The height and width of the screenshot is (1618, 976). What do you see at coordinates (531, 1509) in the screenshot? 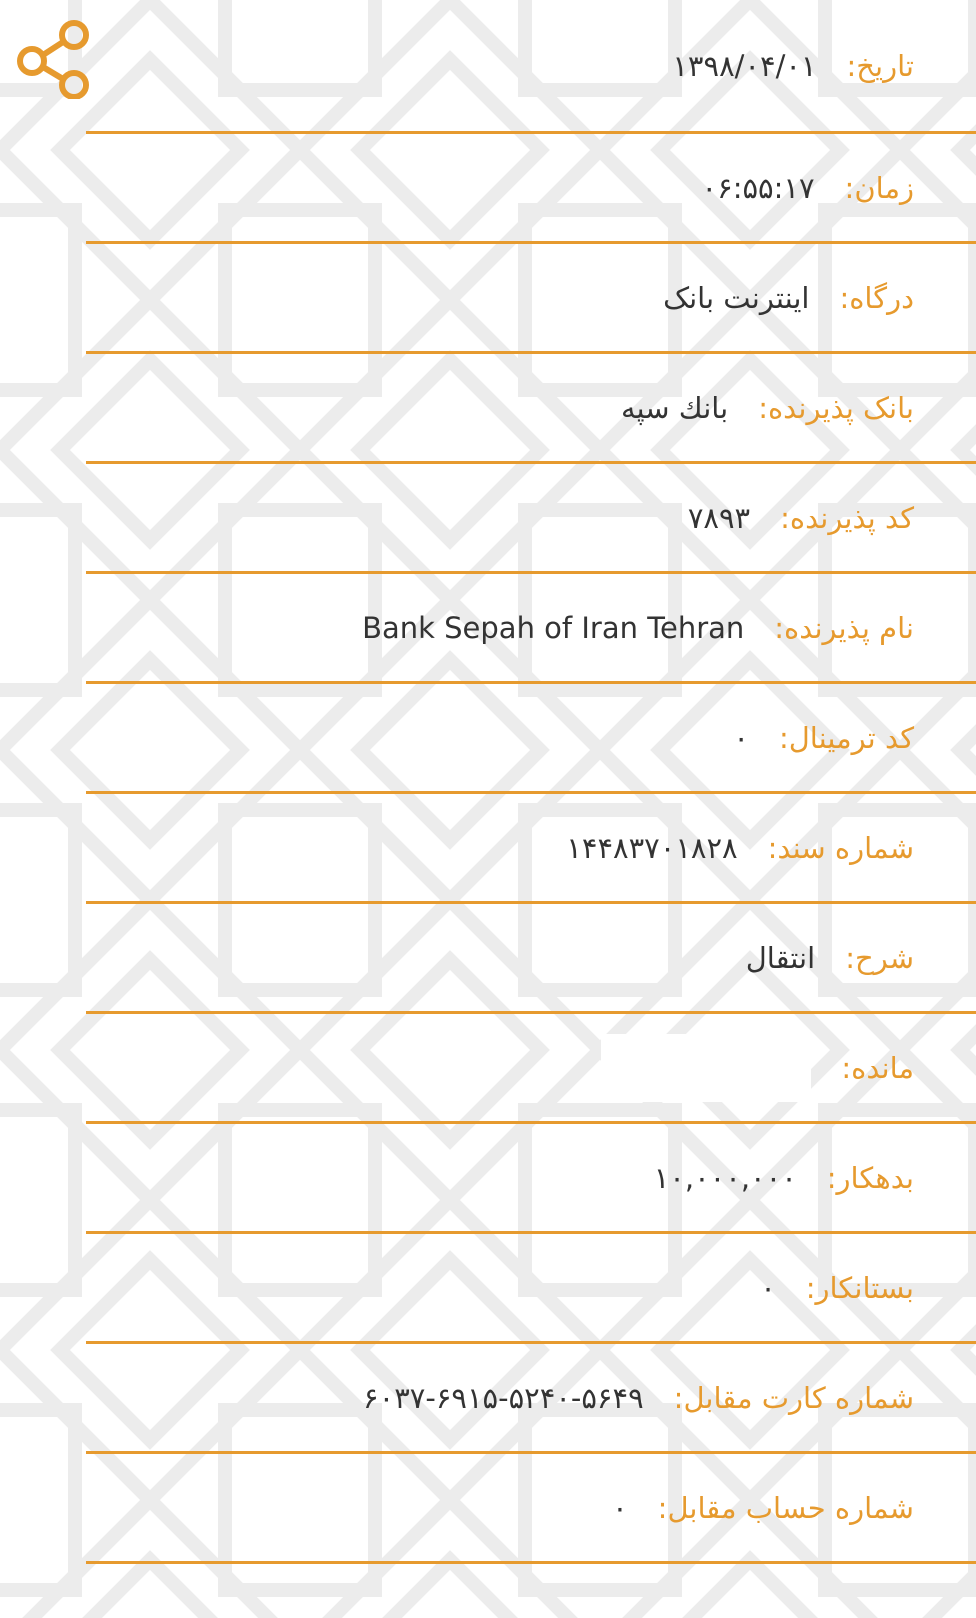
I see `row-counterpart-account: شماره حساب مقابل: ۰` at bounding box center [531, 1509].